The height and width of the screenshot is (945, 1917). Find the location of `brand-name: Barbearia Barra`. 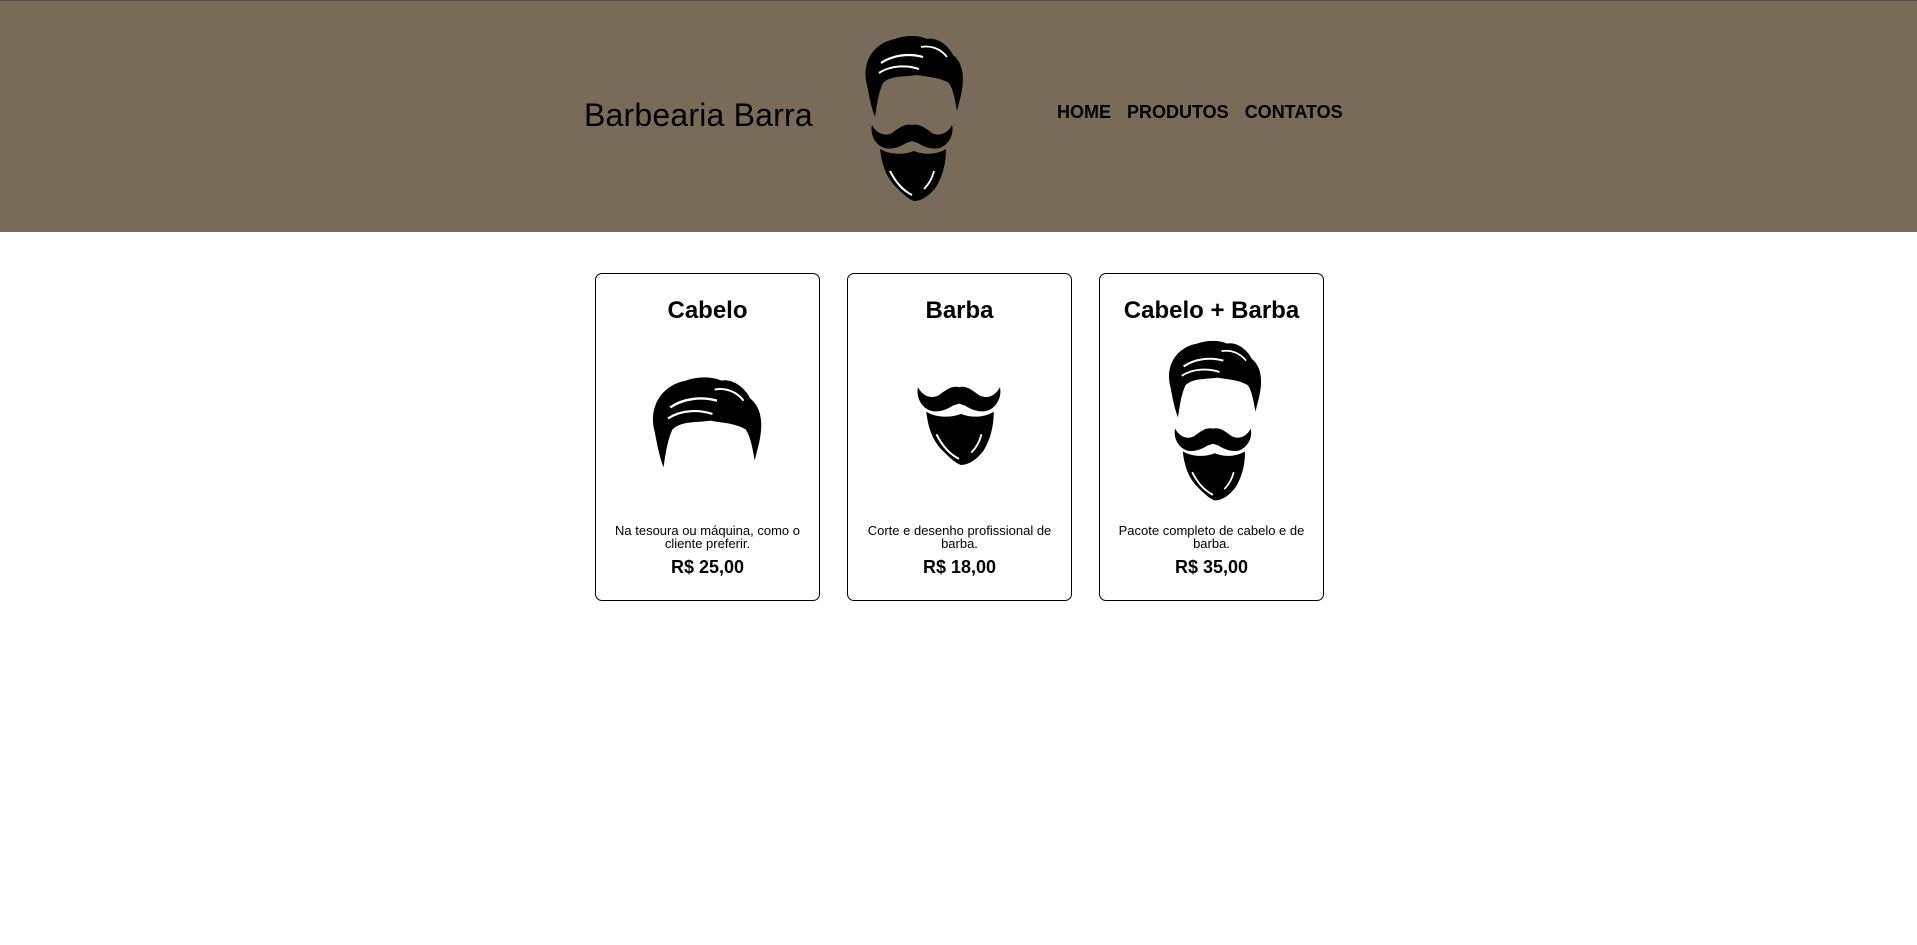

brand-name: Barbearia Barra is located at coordinates (698, 115).